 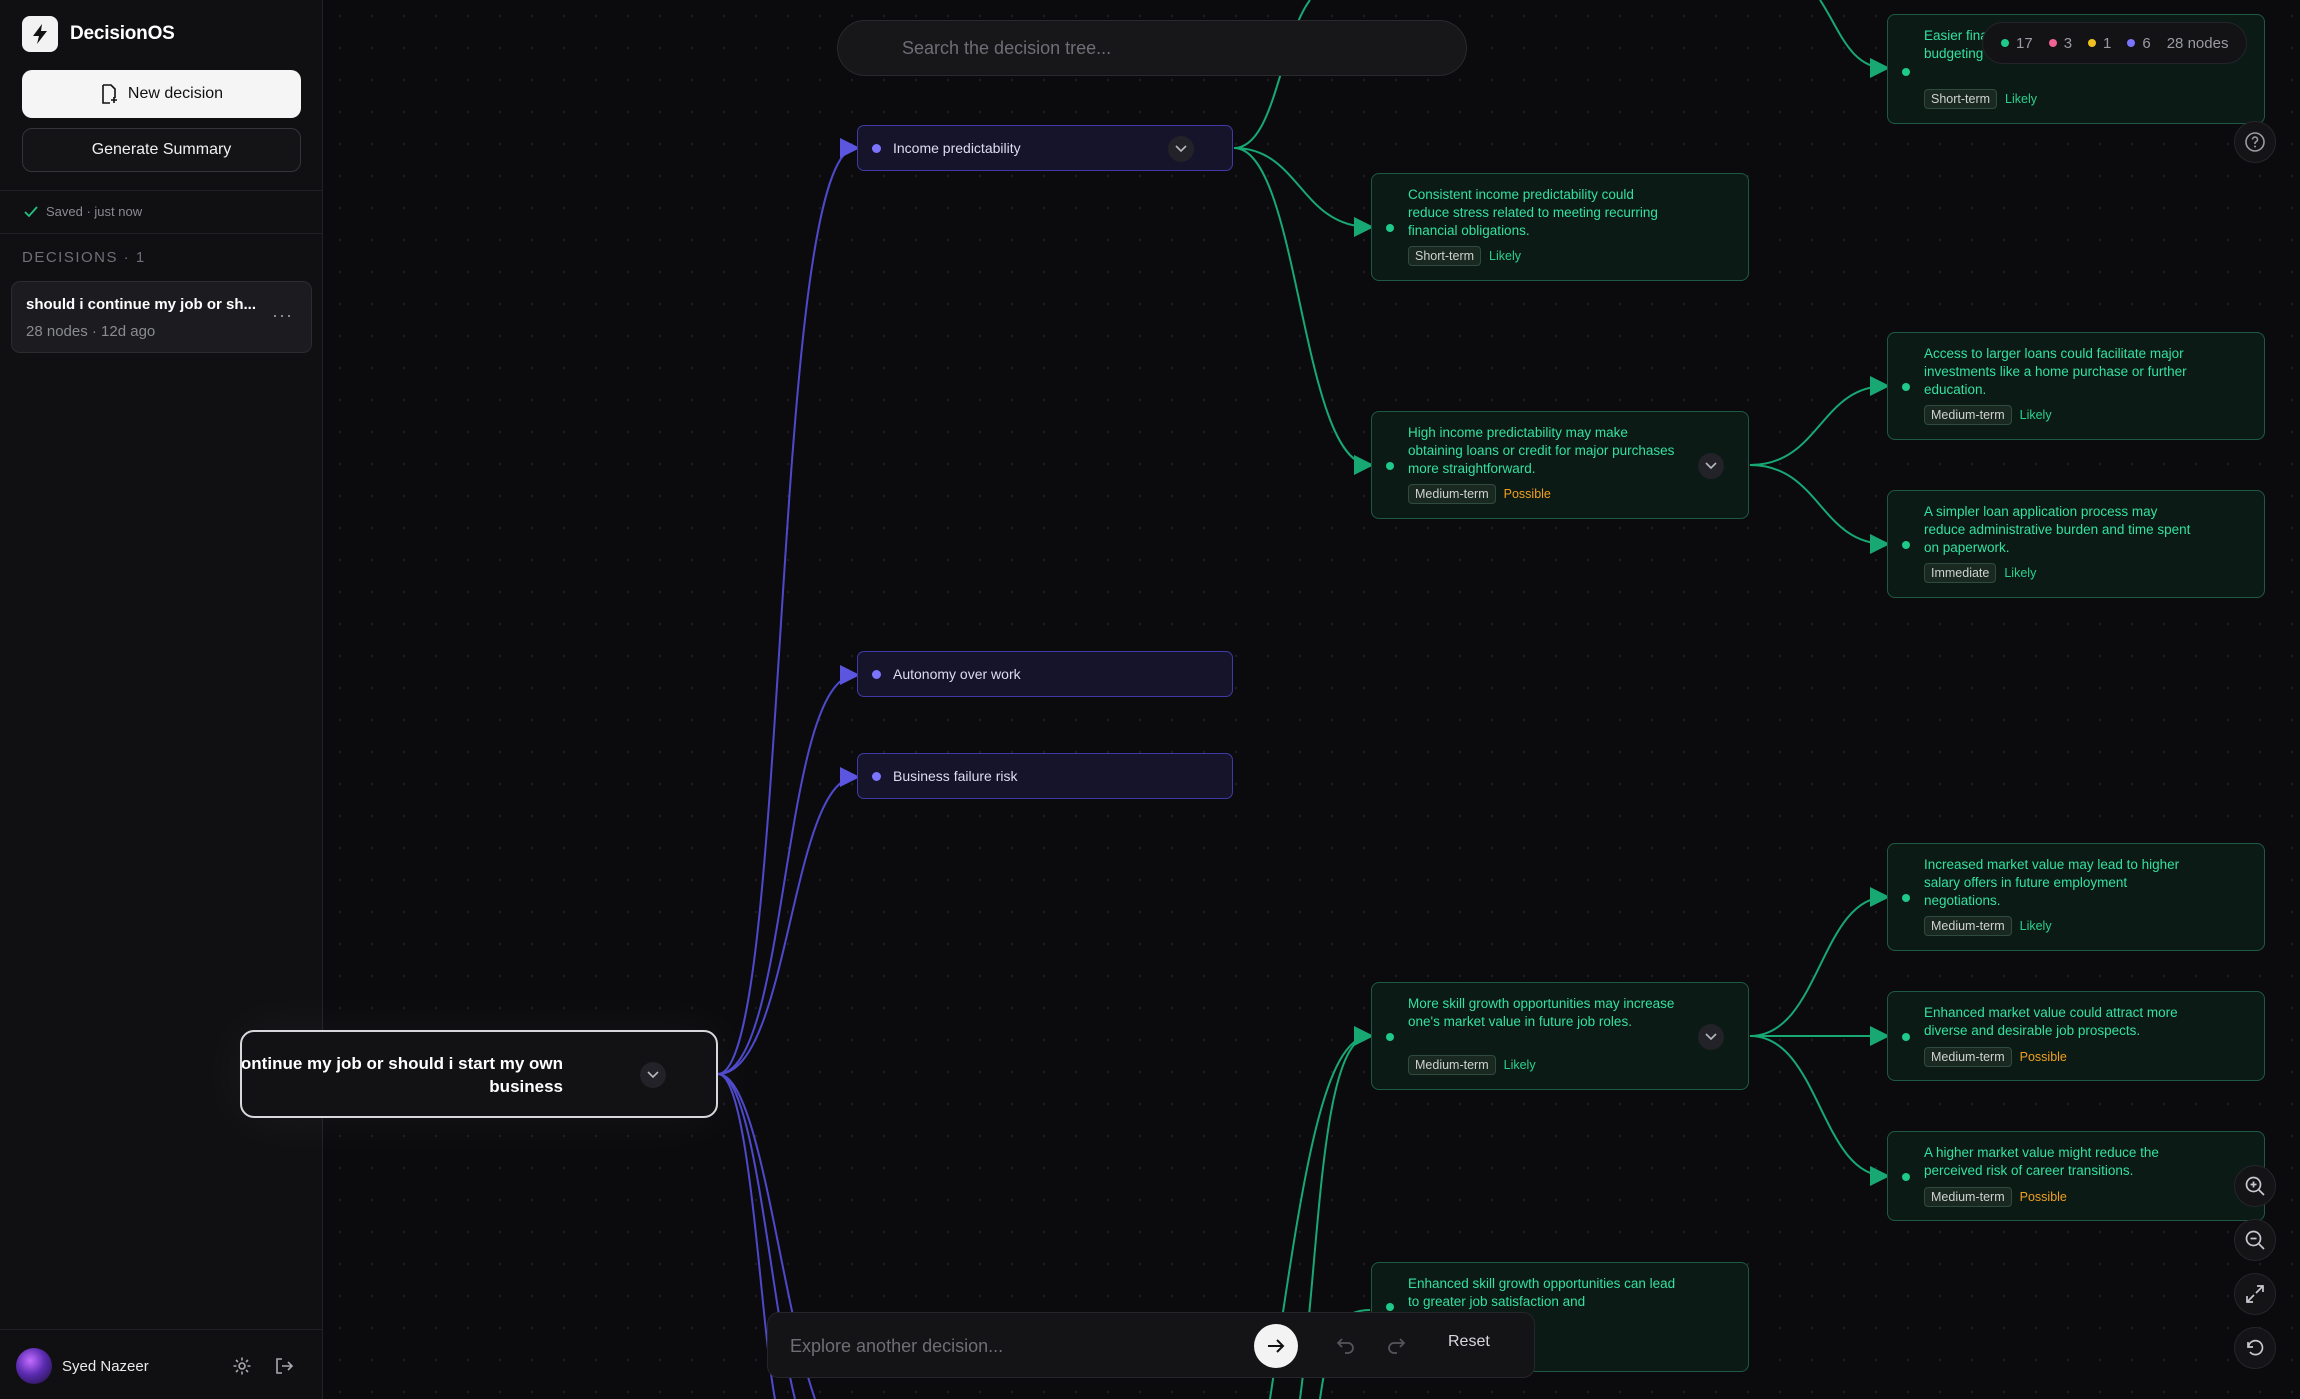 What do you see at coordinates (82, 1366) in the screenshot?
I see `user-profile: Syed Nazeer` at bounding box center [82, 1366].